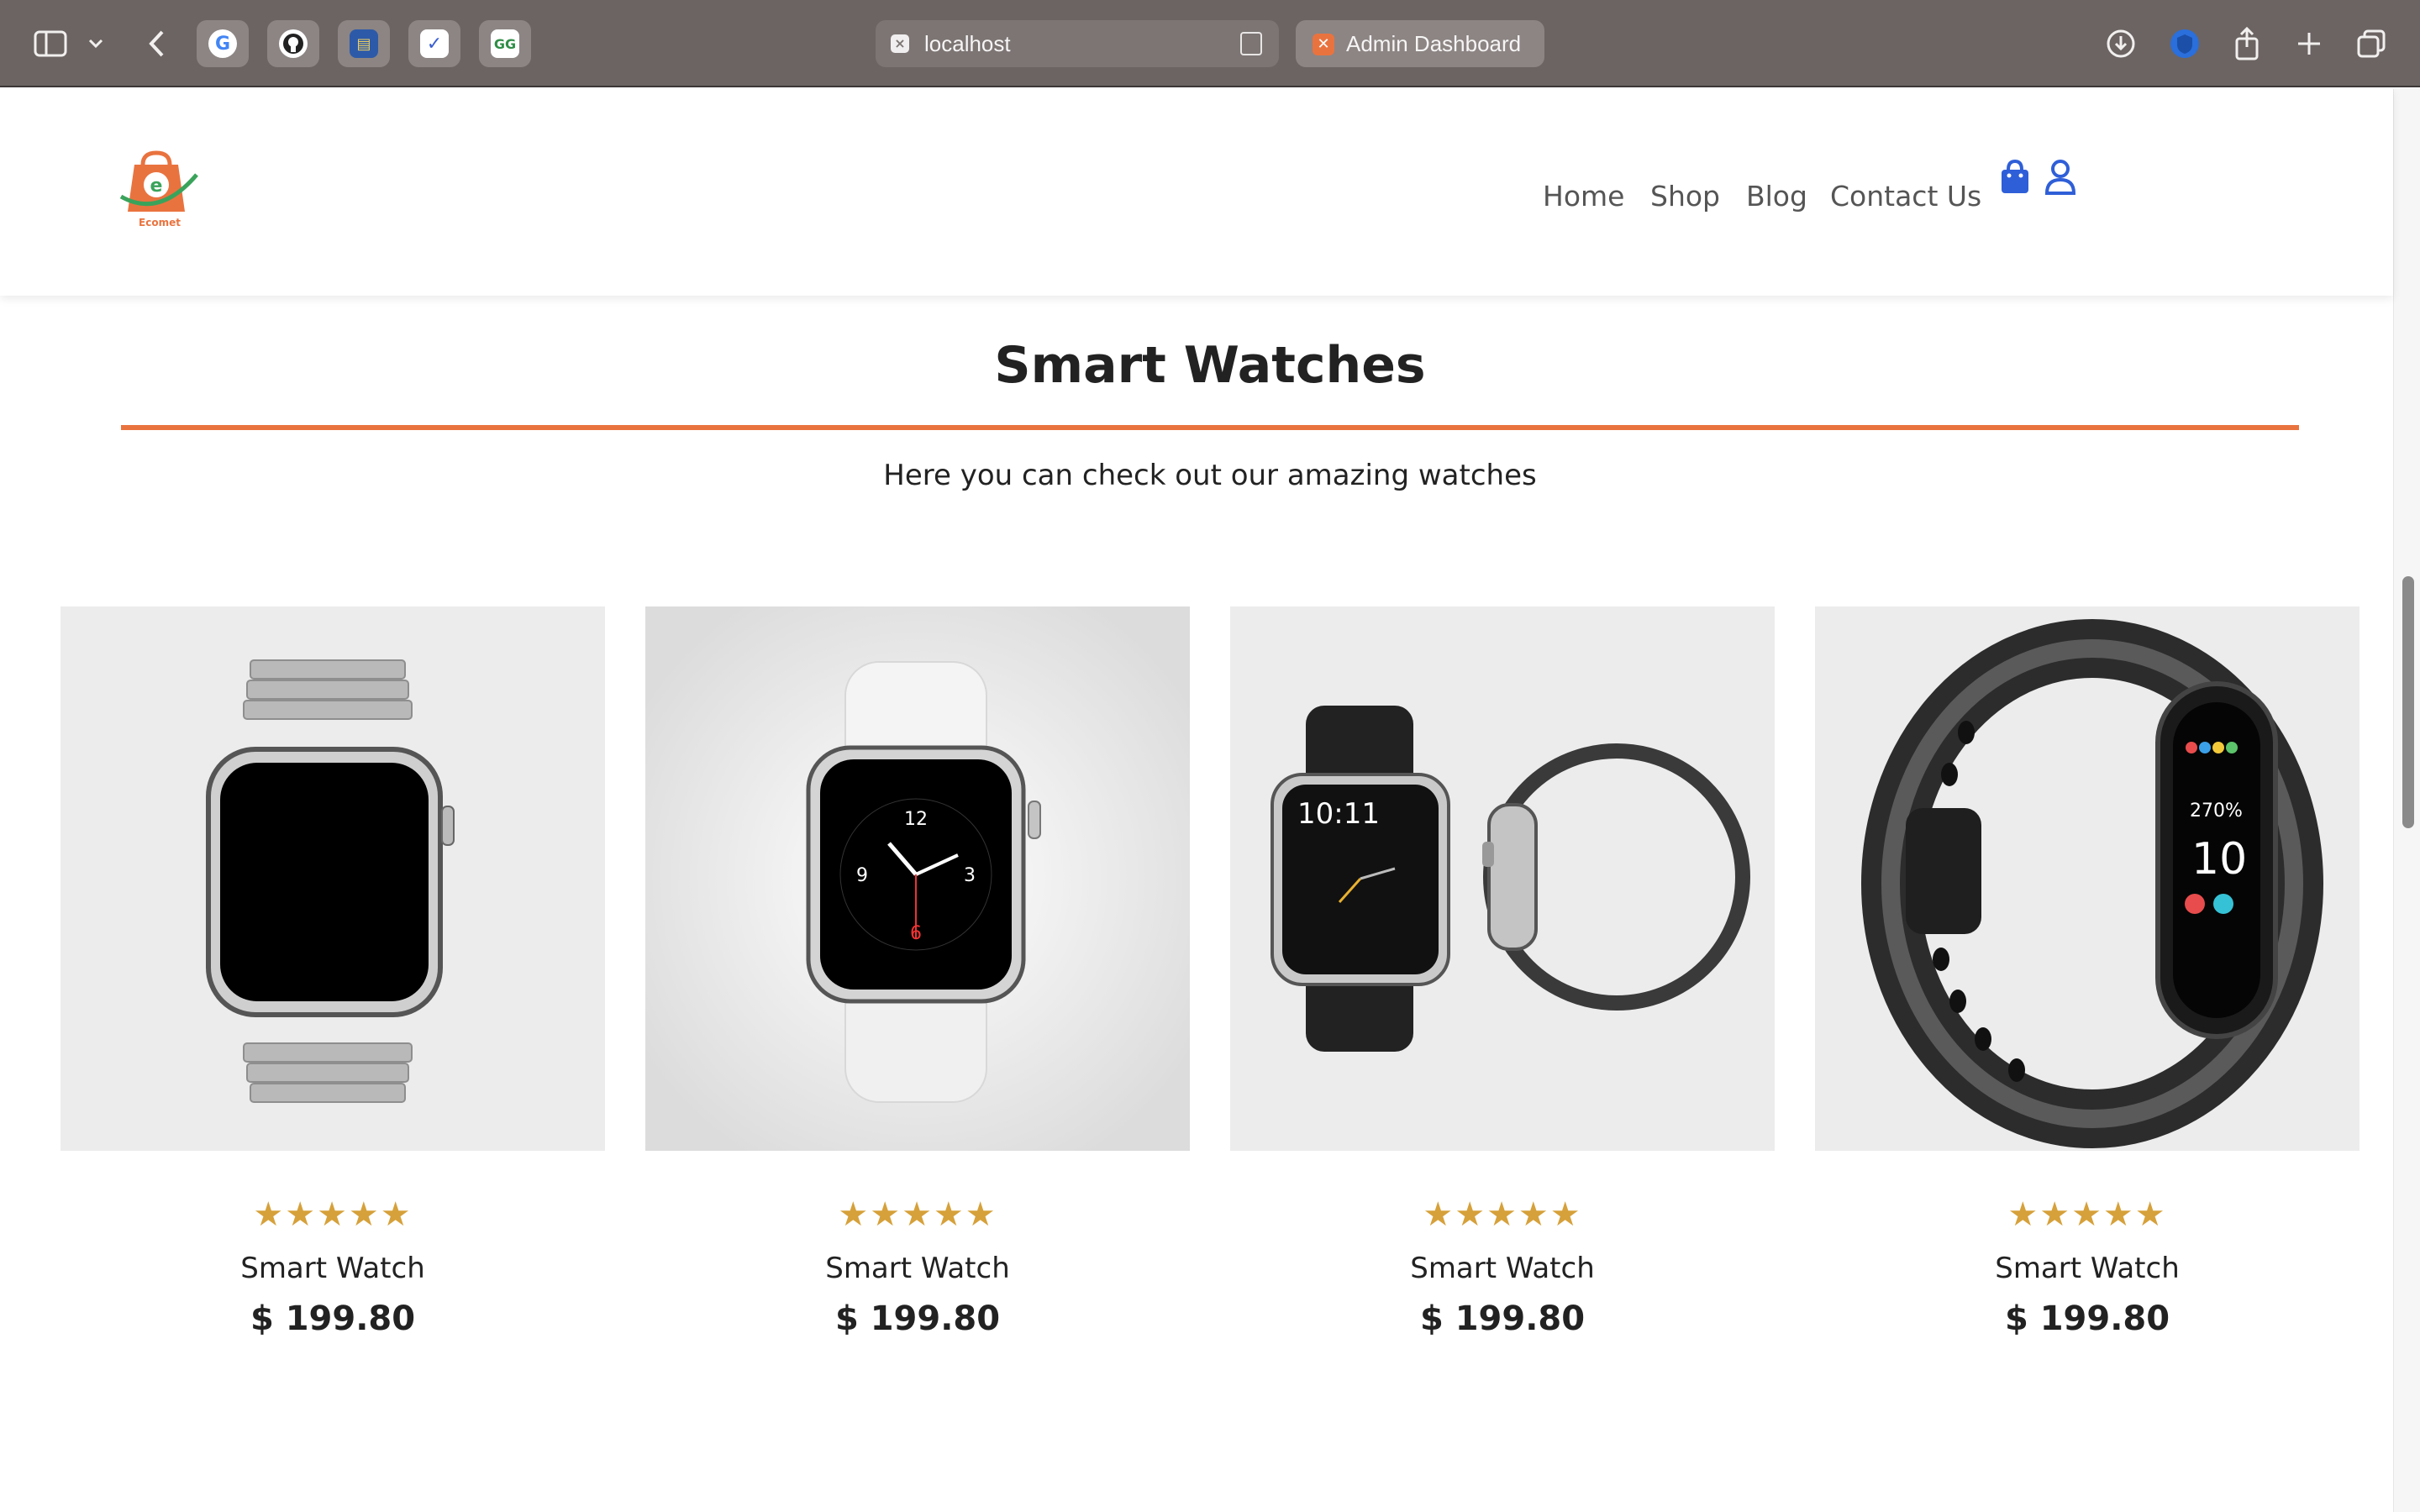  I want to click on title-underline, so click(1210, 427).